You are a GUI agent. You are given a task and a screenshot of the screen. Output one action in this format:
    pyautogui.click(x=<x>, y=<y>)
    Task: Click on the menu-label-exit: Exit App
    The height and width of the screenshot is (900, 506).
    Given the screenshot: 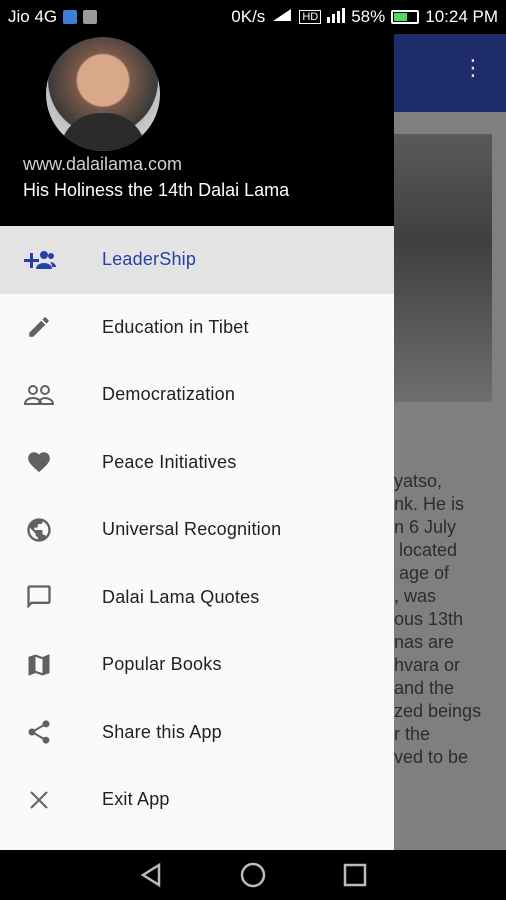 What is the action you would take?
    pyautogui.click(x=136, y=799)
    